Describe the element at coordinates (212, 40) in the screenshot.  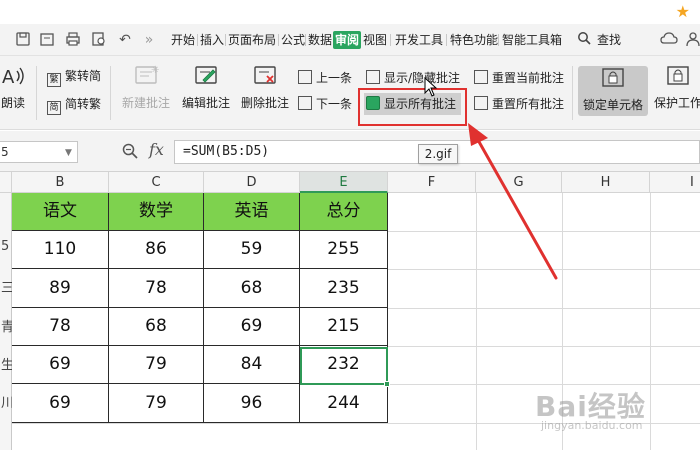
I see `menu-insert: 插入` at that location.